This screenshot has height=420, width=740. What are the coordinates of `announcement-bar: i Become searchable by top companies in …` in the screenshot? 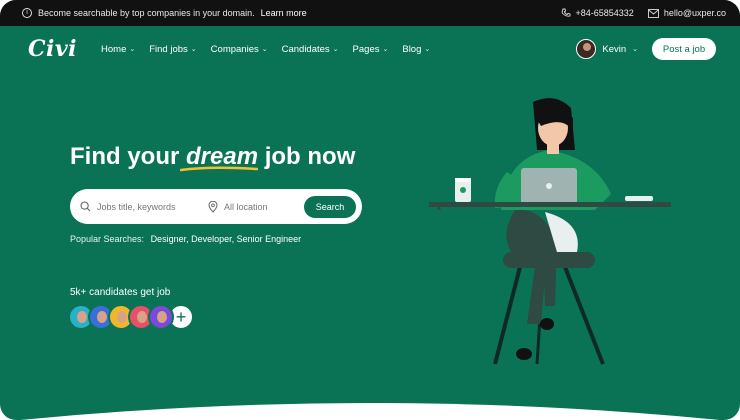 It's located at (370, 13).